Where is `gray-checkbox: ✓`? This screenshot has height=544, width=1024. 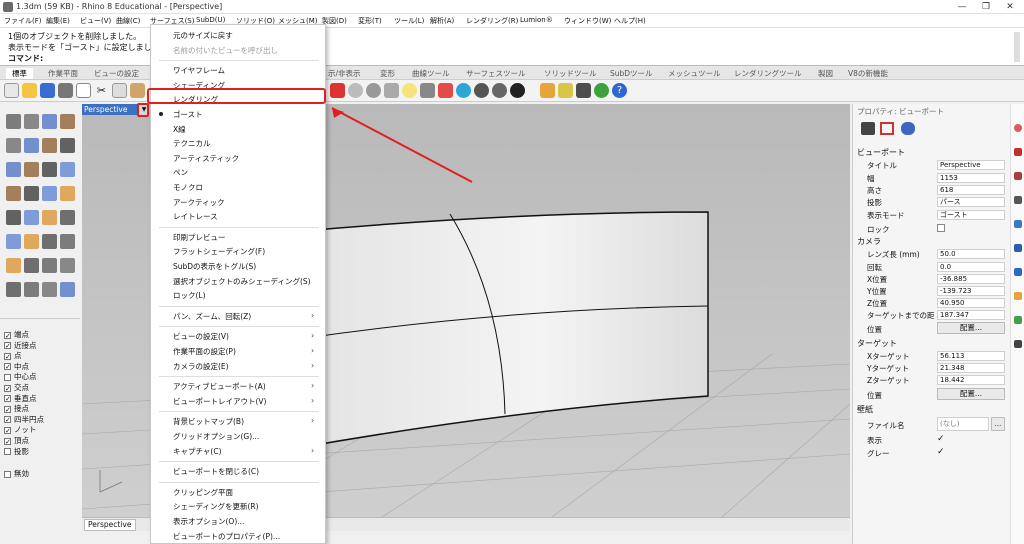 gray-checkbox: ✓ is located at coordinates (941, 452).